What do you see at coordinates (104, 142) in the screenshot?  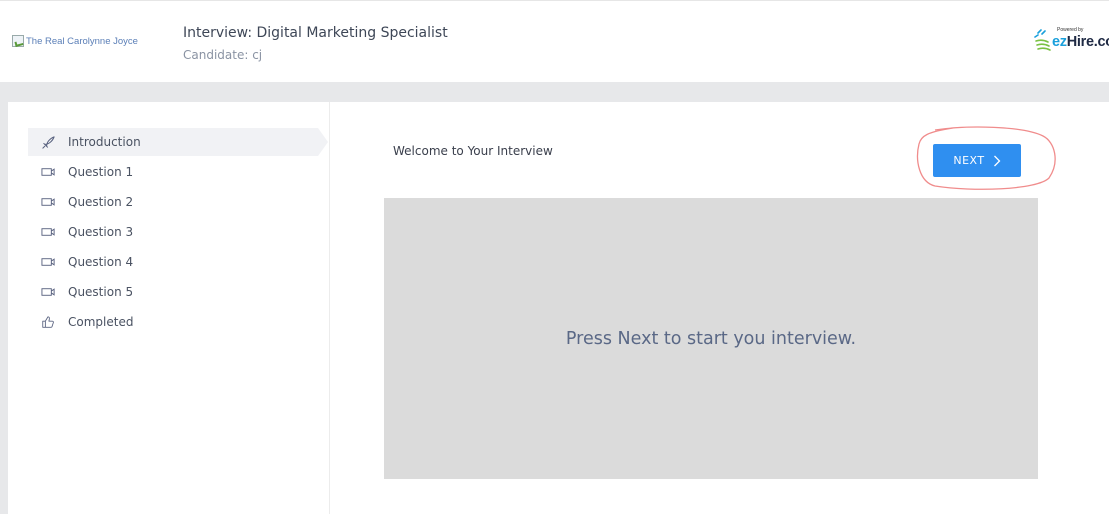 I see `sidebar-item-label: Introduction` at bounding box center [104, 142].